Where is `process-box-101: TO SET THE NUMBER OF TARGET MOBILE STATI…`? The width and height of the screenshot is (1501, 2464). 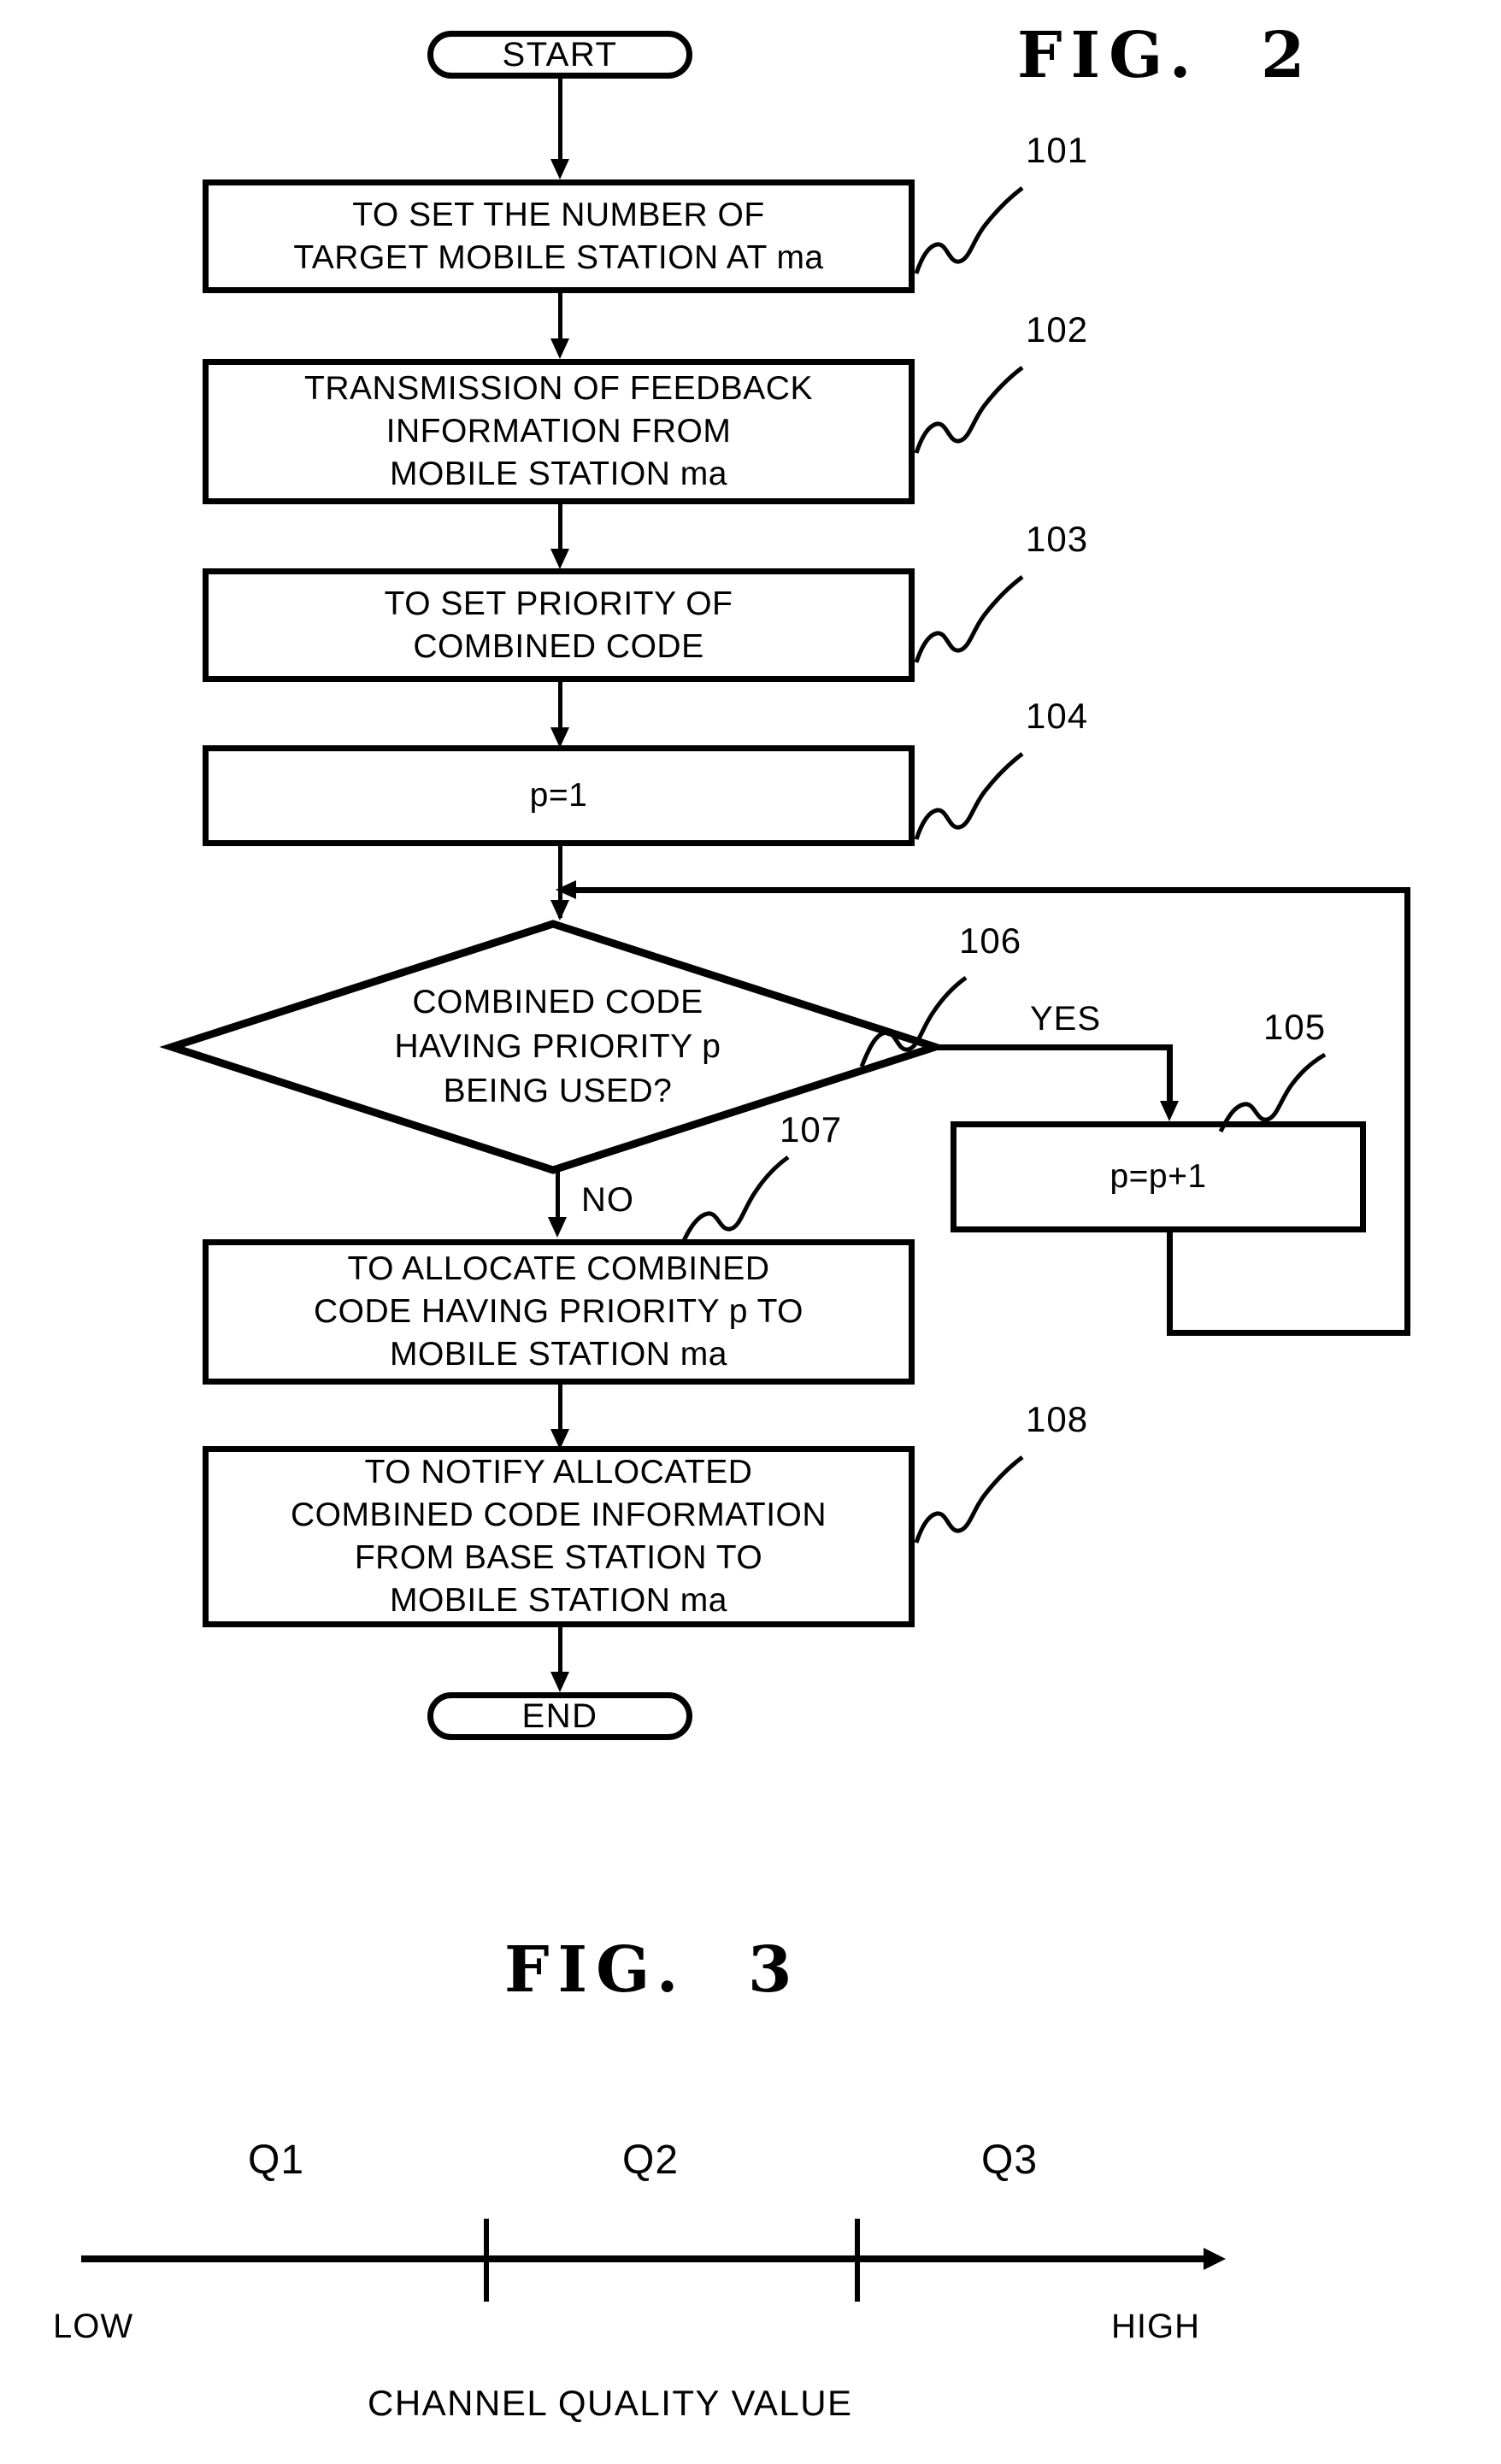
process-box-101: TO SET THE NUMBER OF TARGET MOBILE STATI… is located at coordinates (559, 236).